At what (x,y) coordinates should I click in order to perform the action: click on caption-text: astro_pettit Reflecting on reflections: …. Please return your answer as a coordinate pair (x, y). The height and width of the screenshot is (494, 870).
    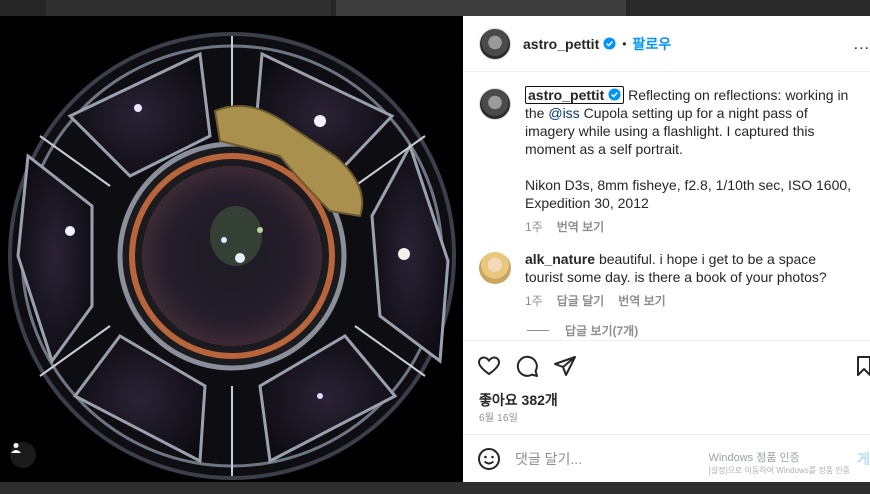
    Looking at the image, I should click on (689, 122).